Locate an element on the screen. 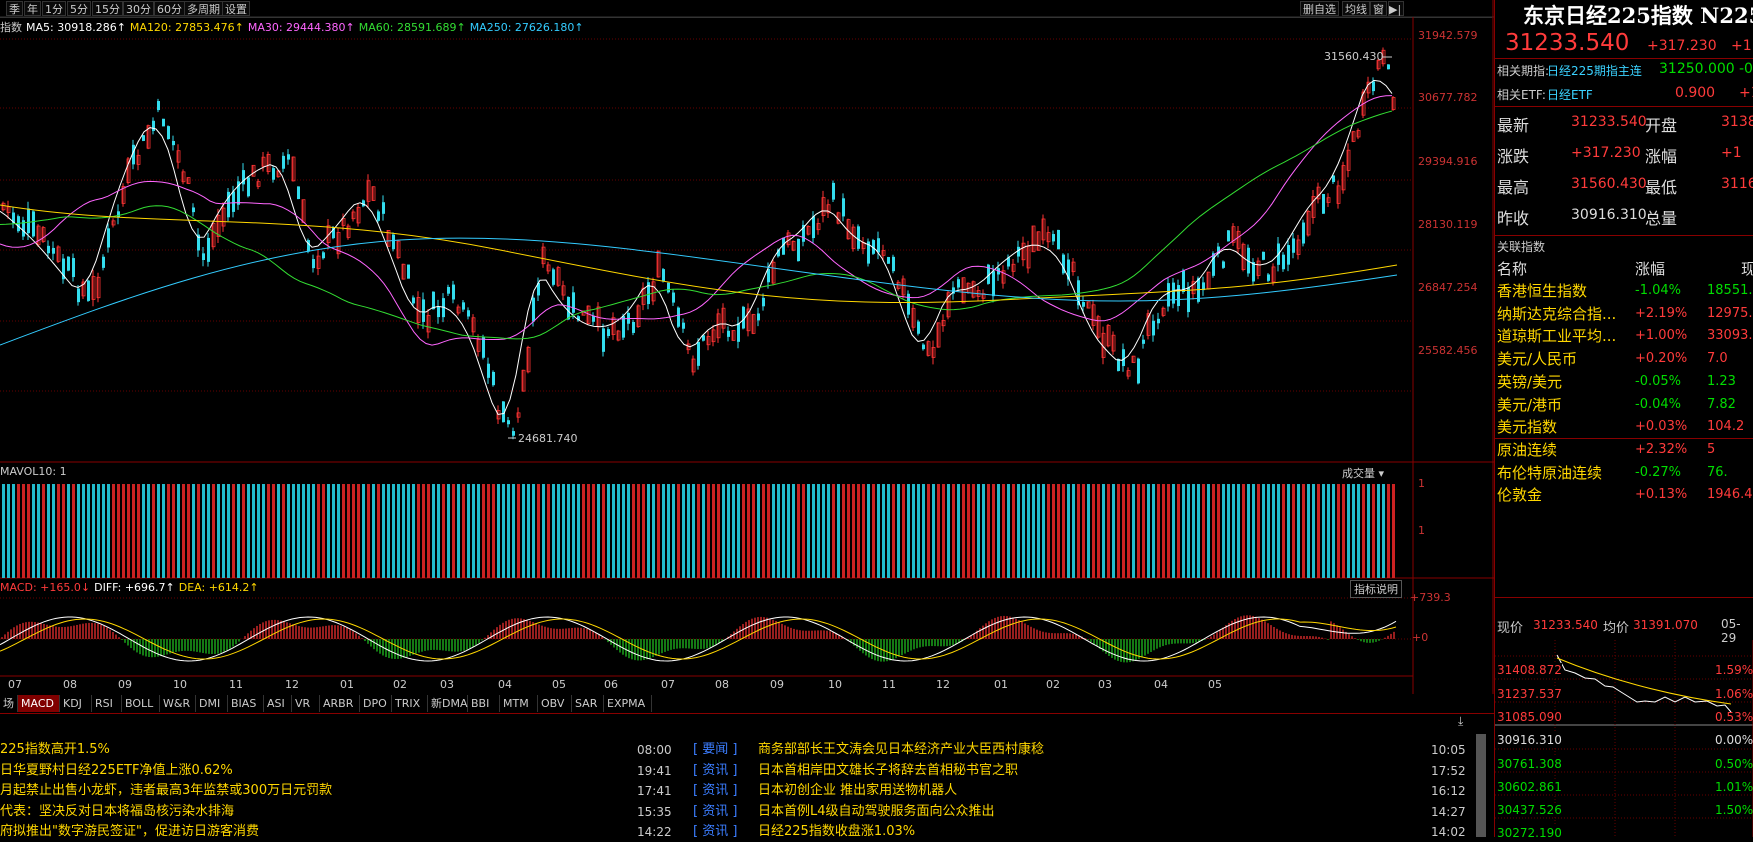  related-index-row: 伦敦金 +0.13% 1946.4 is located at coordinates (1624, 495).